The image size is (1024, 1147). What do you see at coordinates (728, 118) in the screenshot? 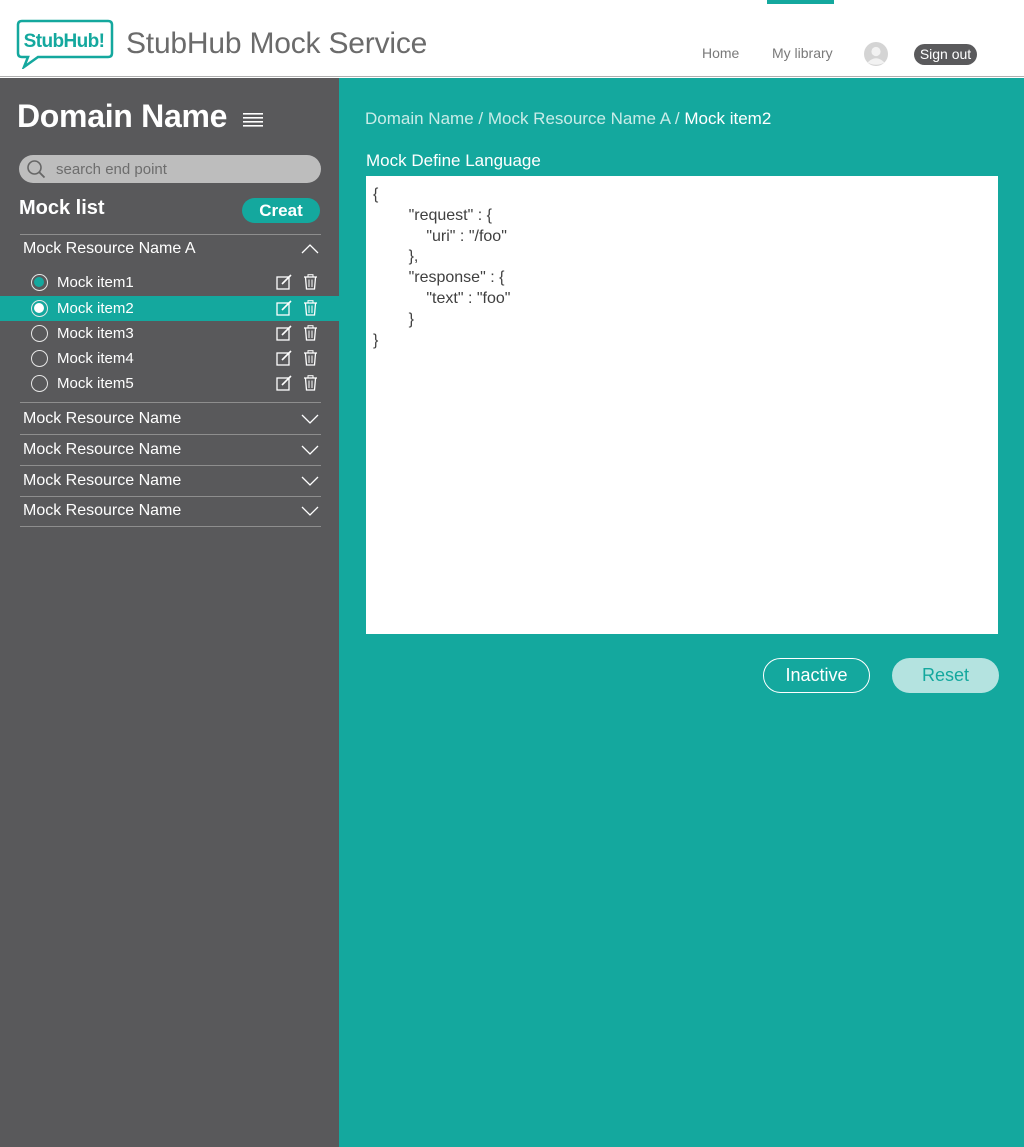
I see `breadcrumb-current-item: Mock item2` at bounding box center [728, 118].